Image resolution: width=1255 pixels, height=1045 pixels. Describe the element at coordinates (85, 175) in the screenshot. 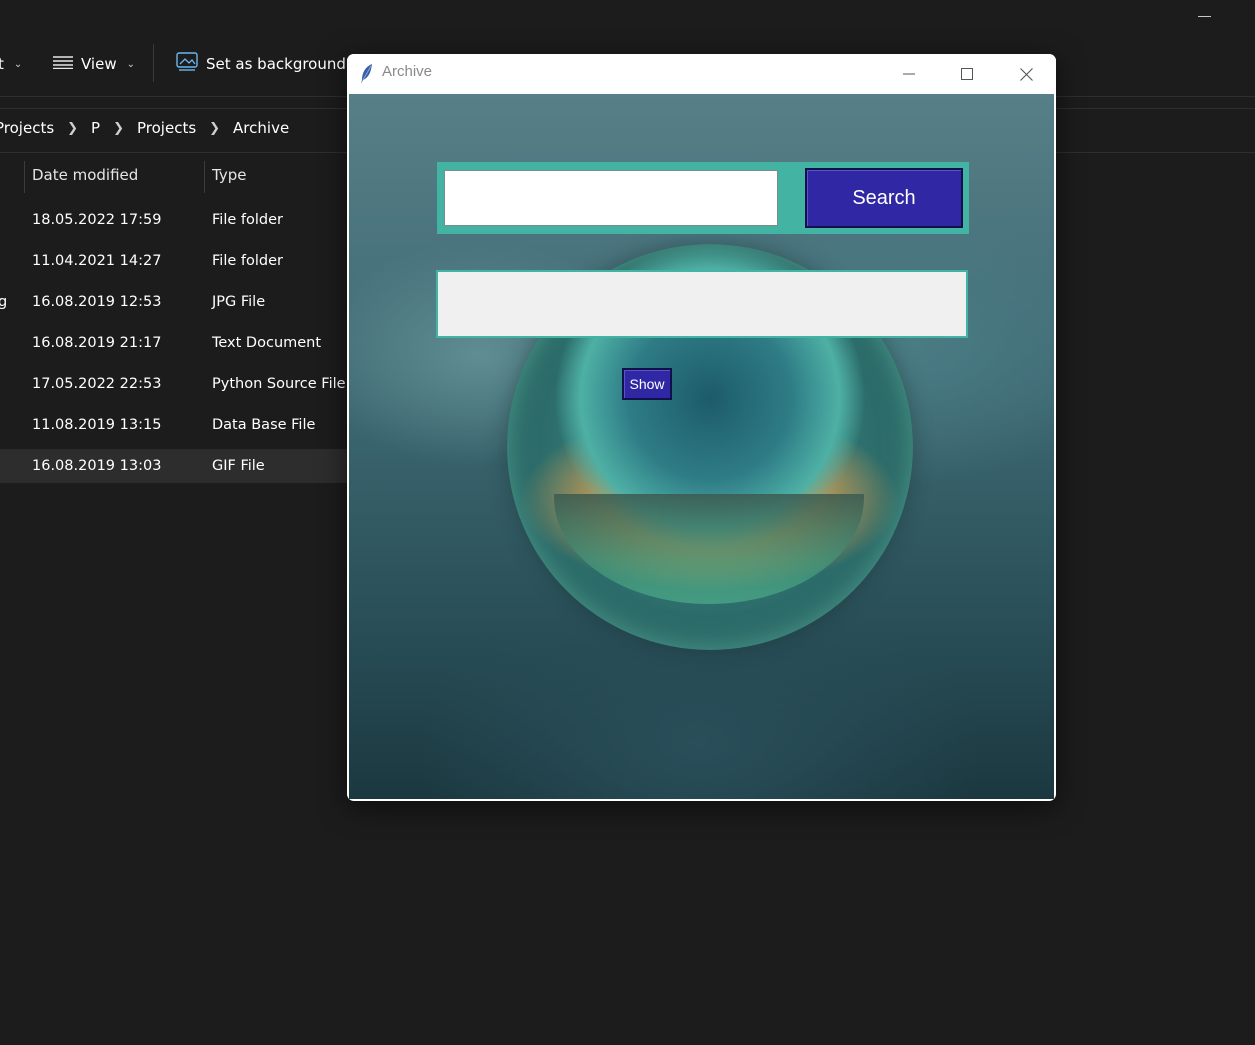

I see `column-header-date-modified: Date modified` at that location.